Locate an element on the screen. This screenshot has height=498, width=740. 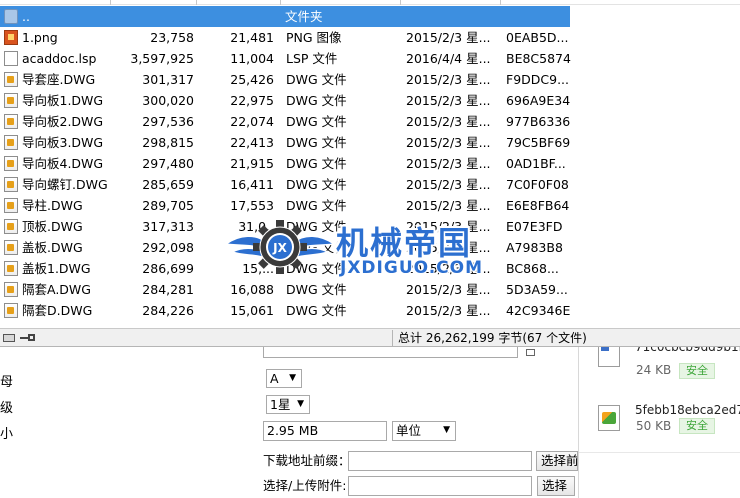
form-label-row1: 母 is located at coordinates (7, 382).